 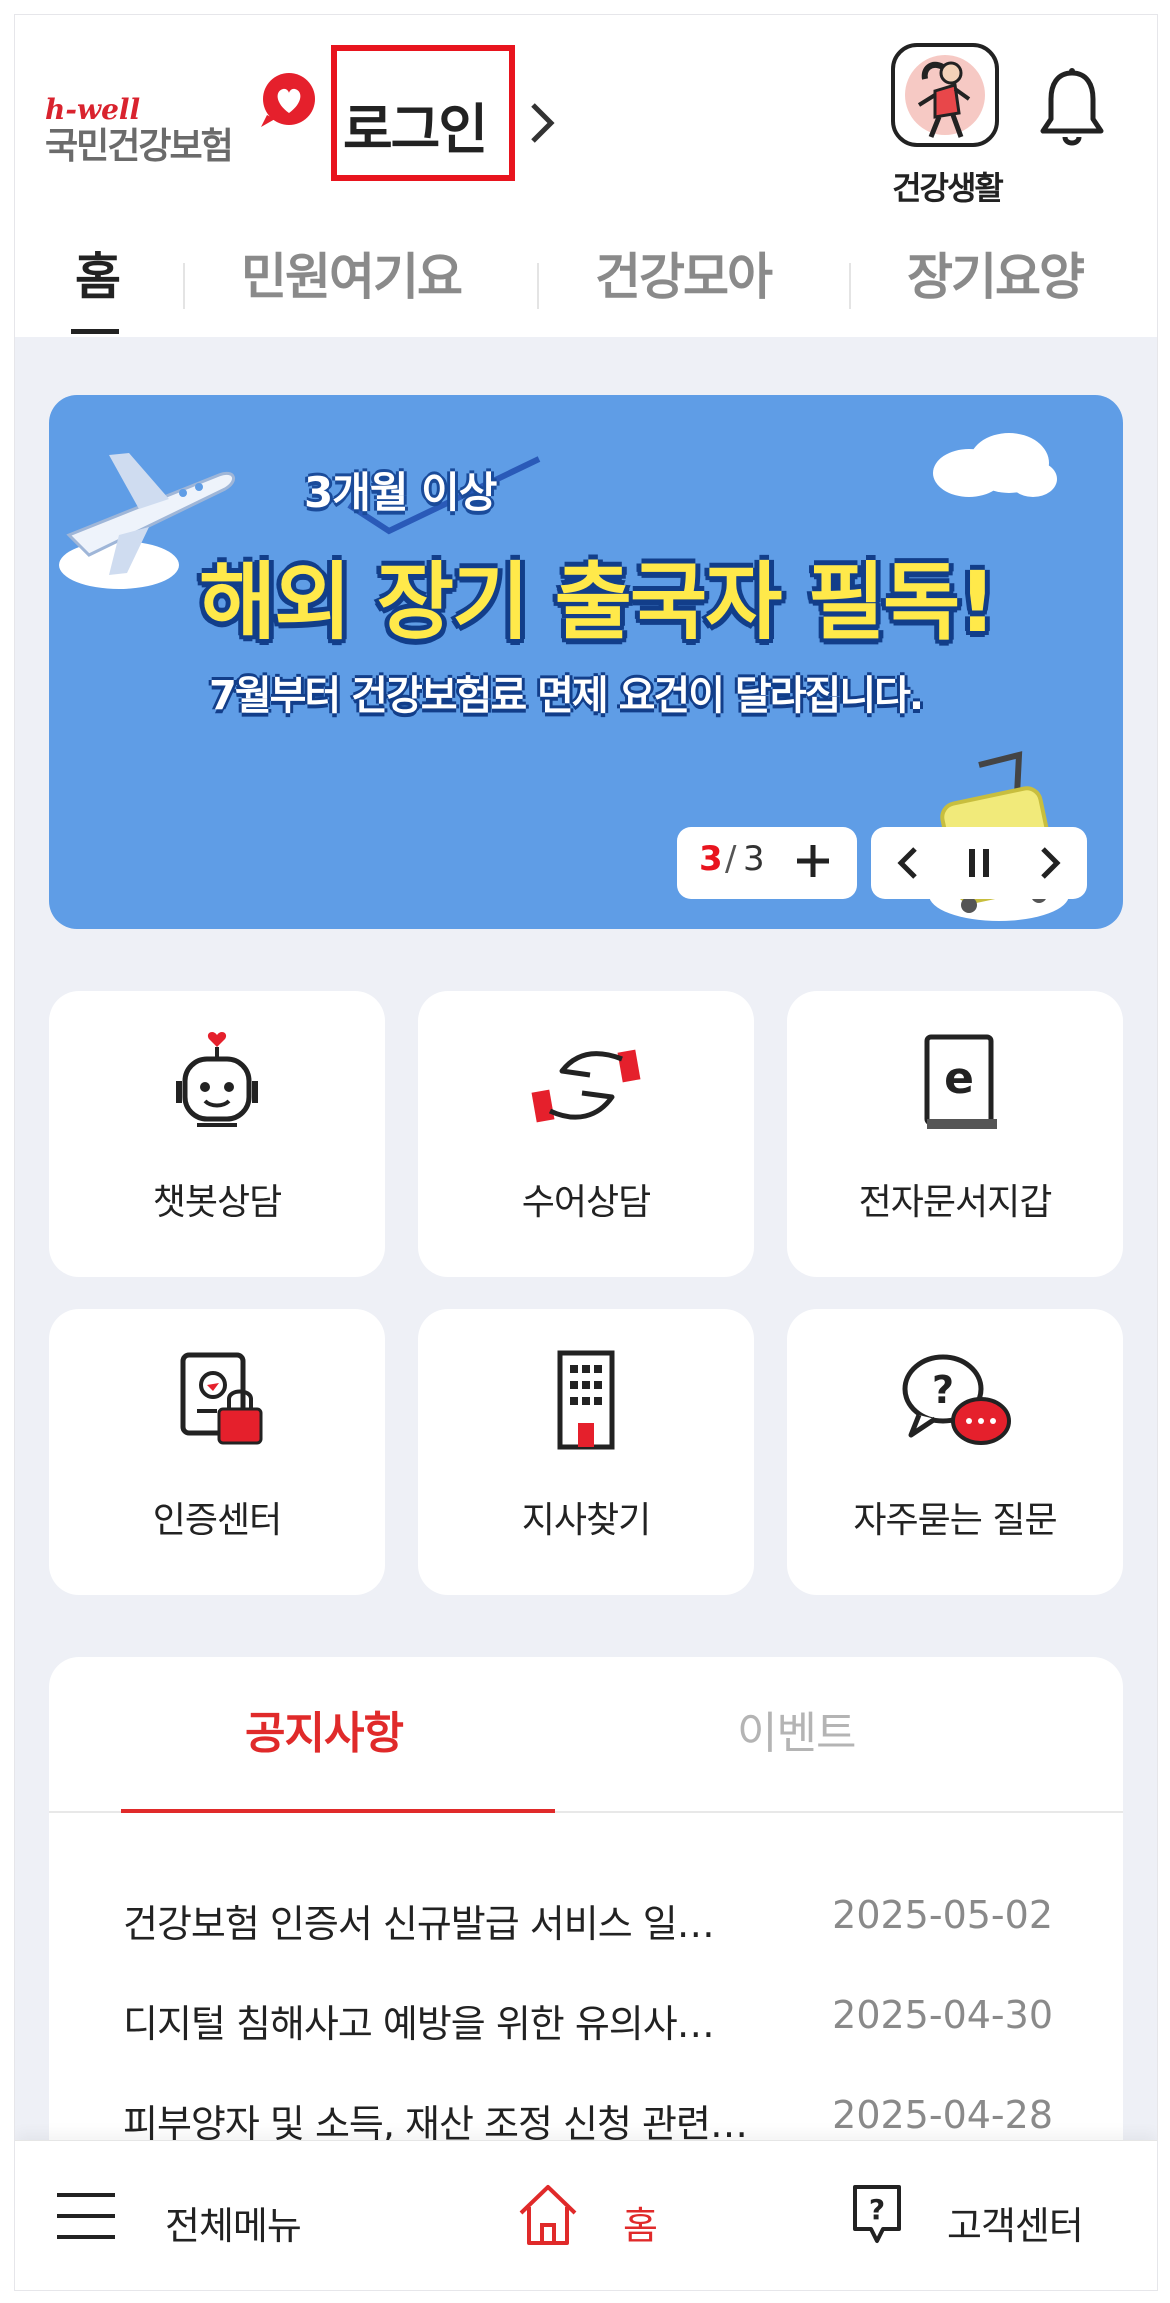 What do you see at coordinates (324, 1729) in the screenshot?
I see `tab-notices: 공지사항` at bounding box center [324, 1729].